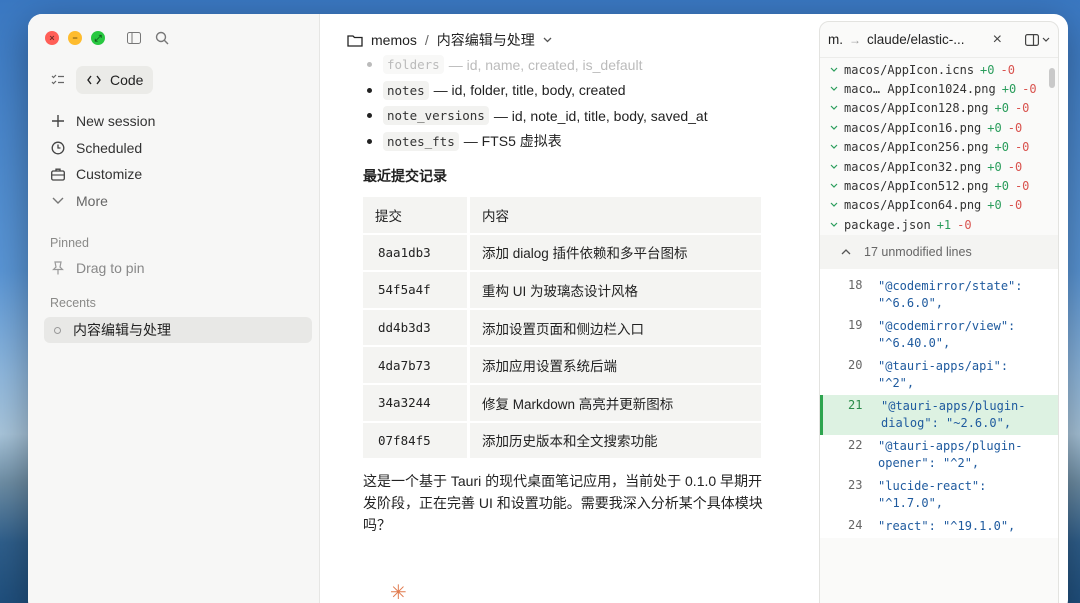 Image resolution: width=1080 pixels, height=603 pixels. I want to click on changed-file-row: macos/AppIcon64.png +0 -0, so click(939, 205).